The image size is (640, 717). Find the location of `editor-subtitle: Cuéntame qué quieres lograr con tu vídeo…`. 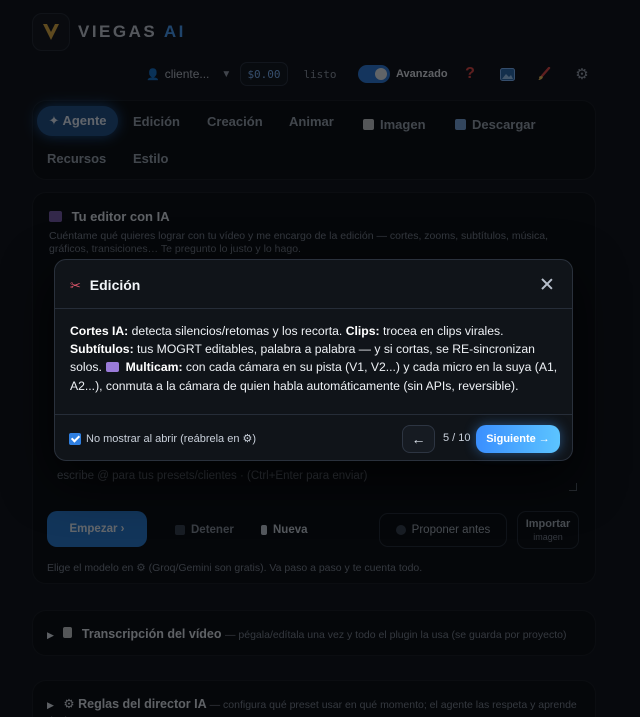

editor-subtitle: Cuéntame qué quieres lograr con tu vídeo… is located at coordinates (299, 242).